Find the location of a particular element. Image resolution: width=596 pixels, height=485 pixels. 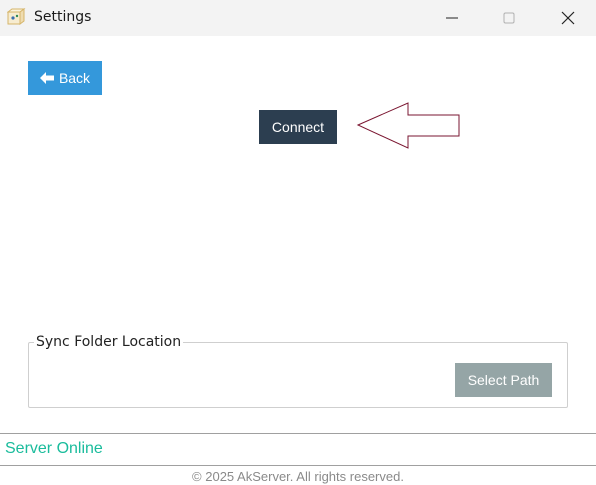

maximize-button is located at coordinates (509, 18).